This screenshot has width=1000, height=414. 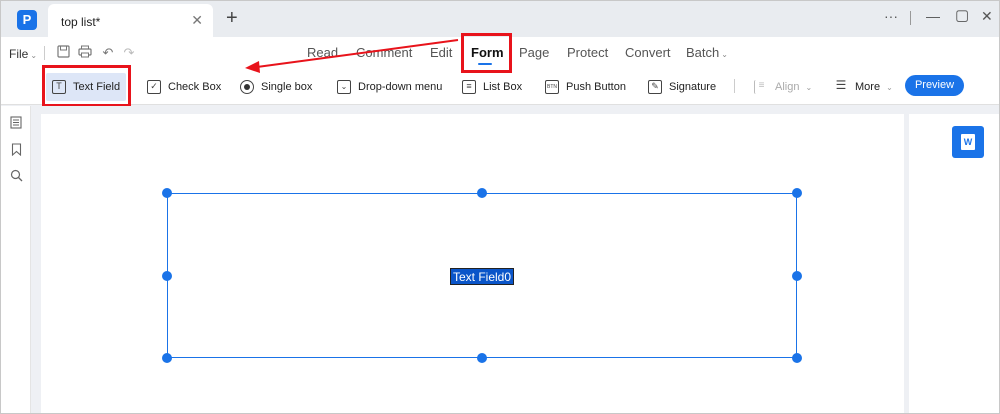 What do you see at coordinates (287, 87) in the screenshot?
I see `single-box-label: Single box` at bounding box center [287, 87].